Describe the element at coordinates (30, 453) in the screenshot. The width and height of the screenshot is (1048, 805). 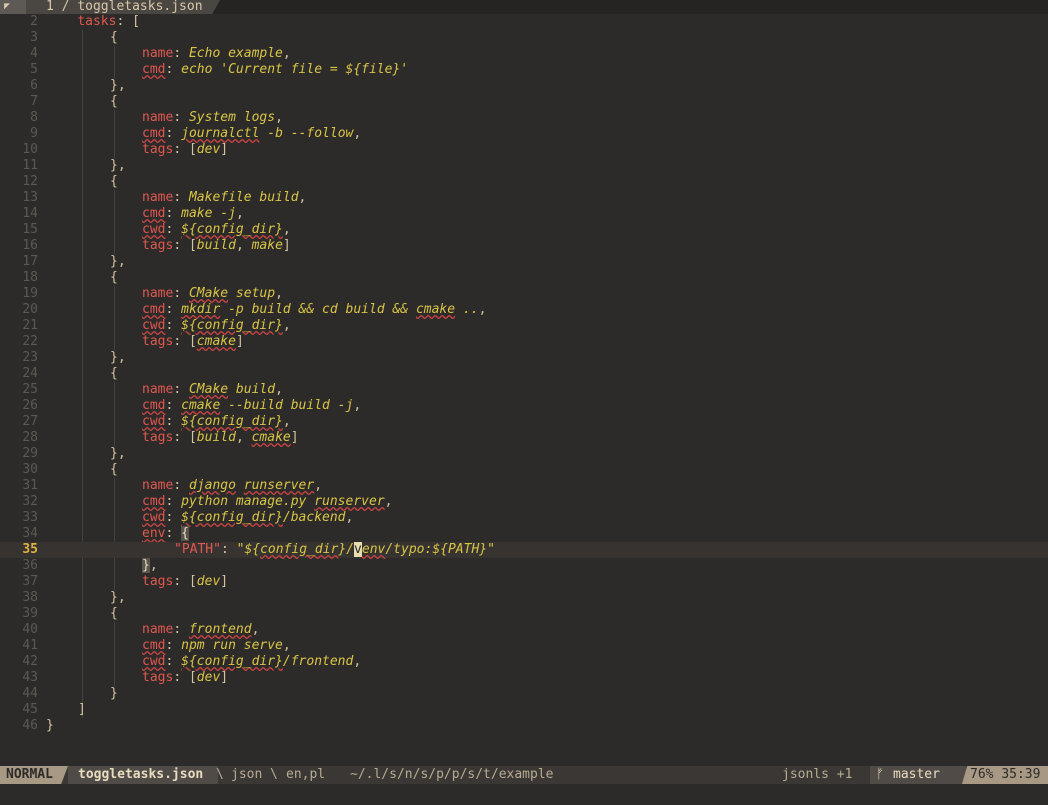
I see `line-number: 29` at that location.